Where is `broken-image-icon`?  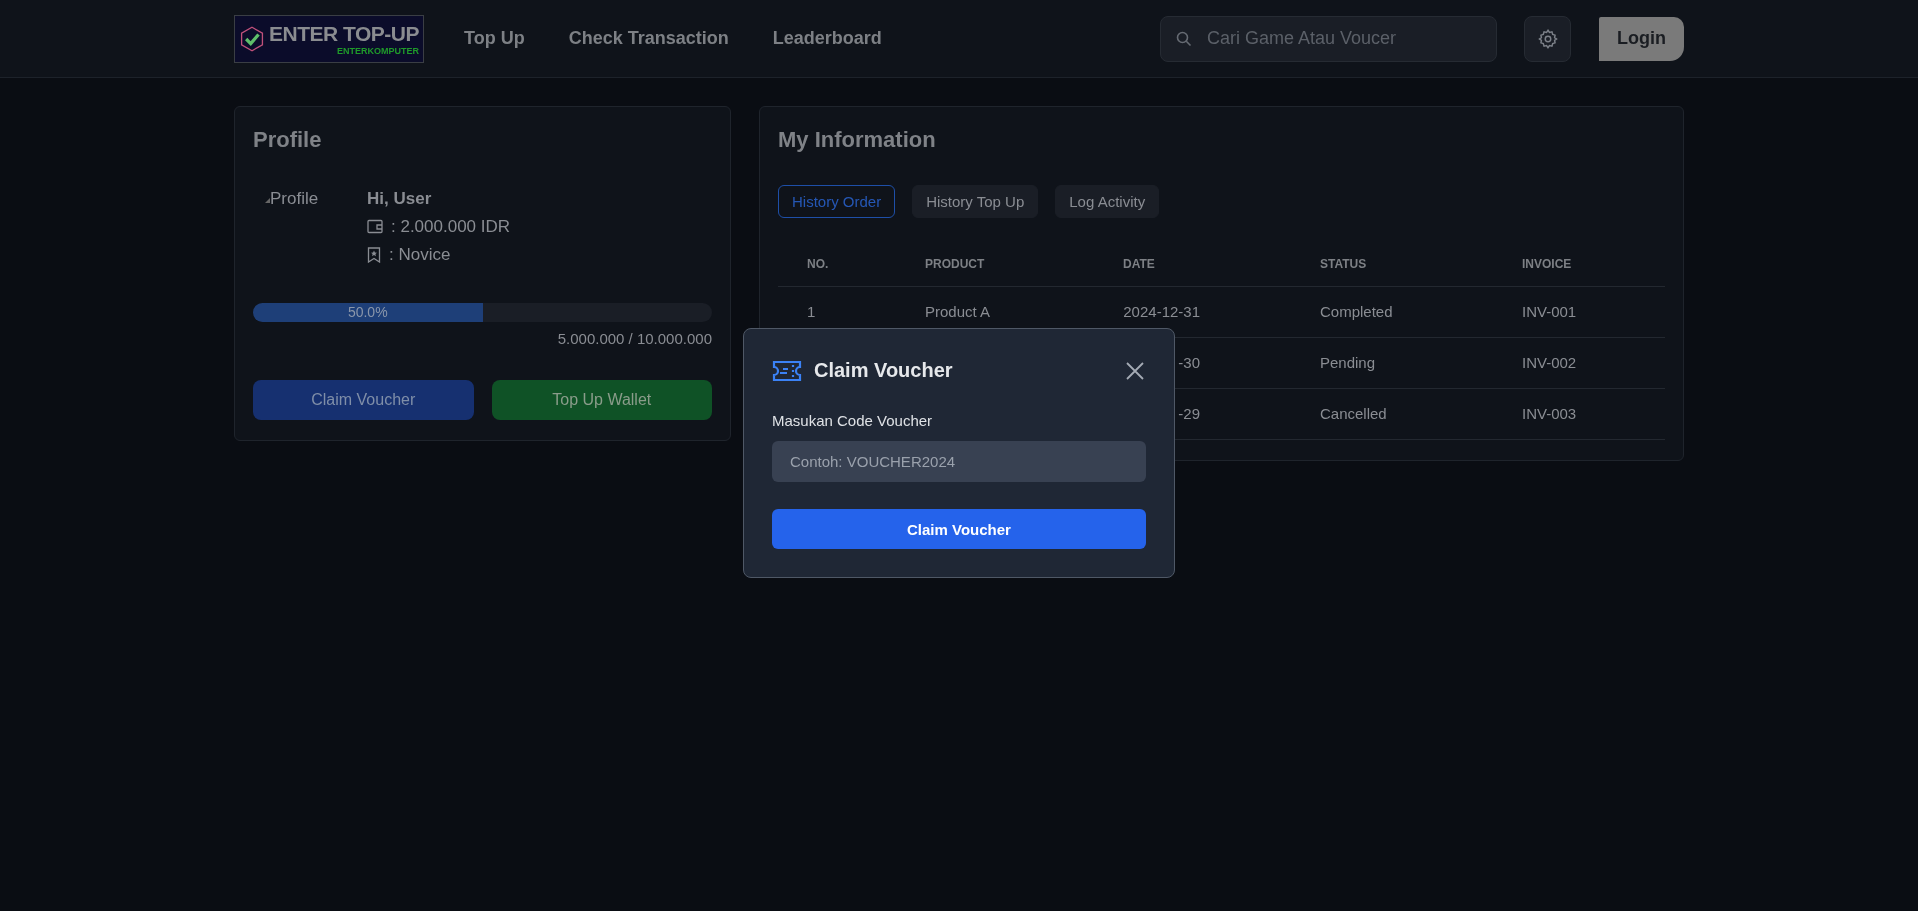
broken-image-icon is located at coordinates (267, 200).